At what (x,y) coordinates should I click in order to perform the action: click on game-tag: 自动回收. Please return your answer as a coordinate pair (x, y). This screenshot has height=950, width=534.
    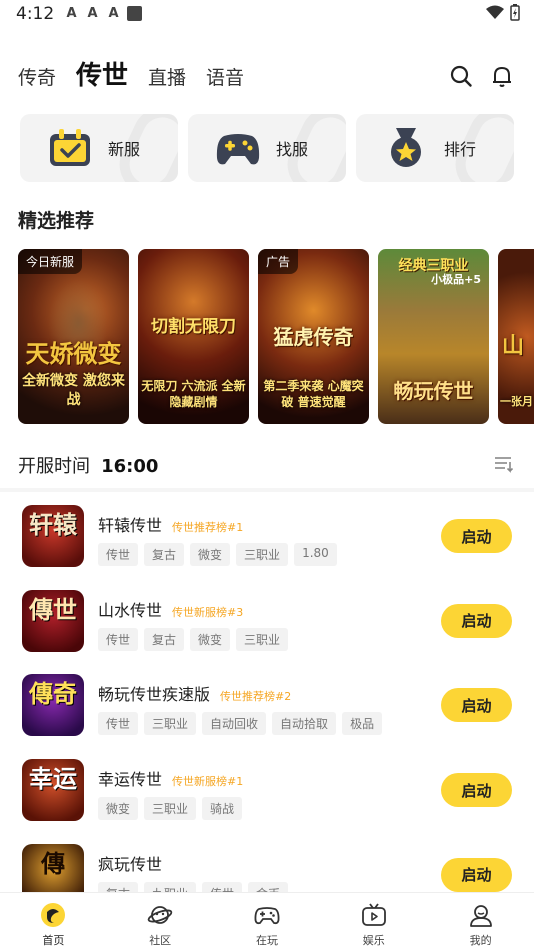
    Looking at the image, I should click on (234, 724).